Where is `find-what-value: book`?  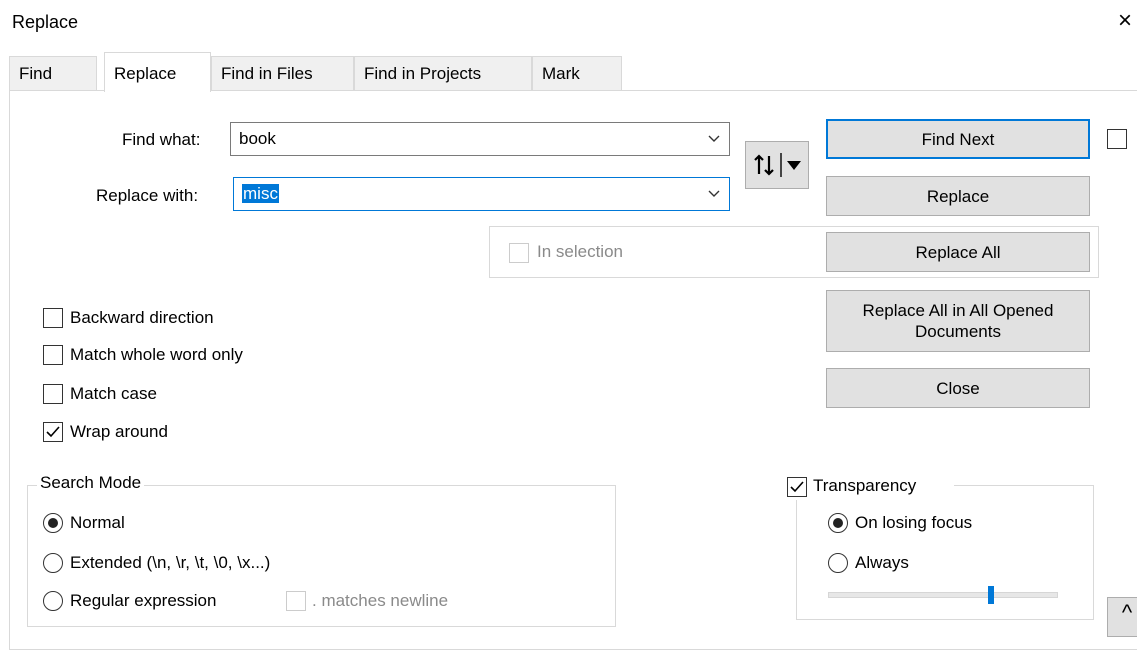 find-what-value: book is located at coordinates (257, 138).